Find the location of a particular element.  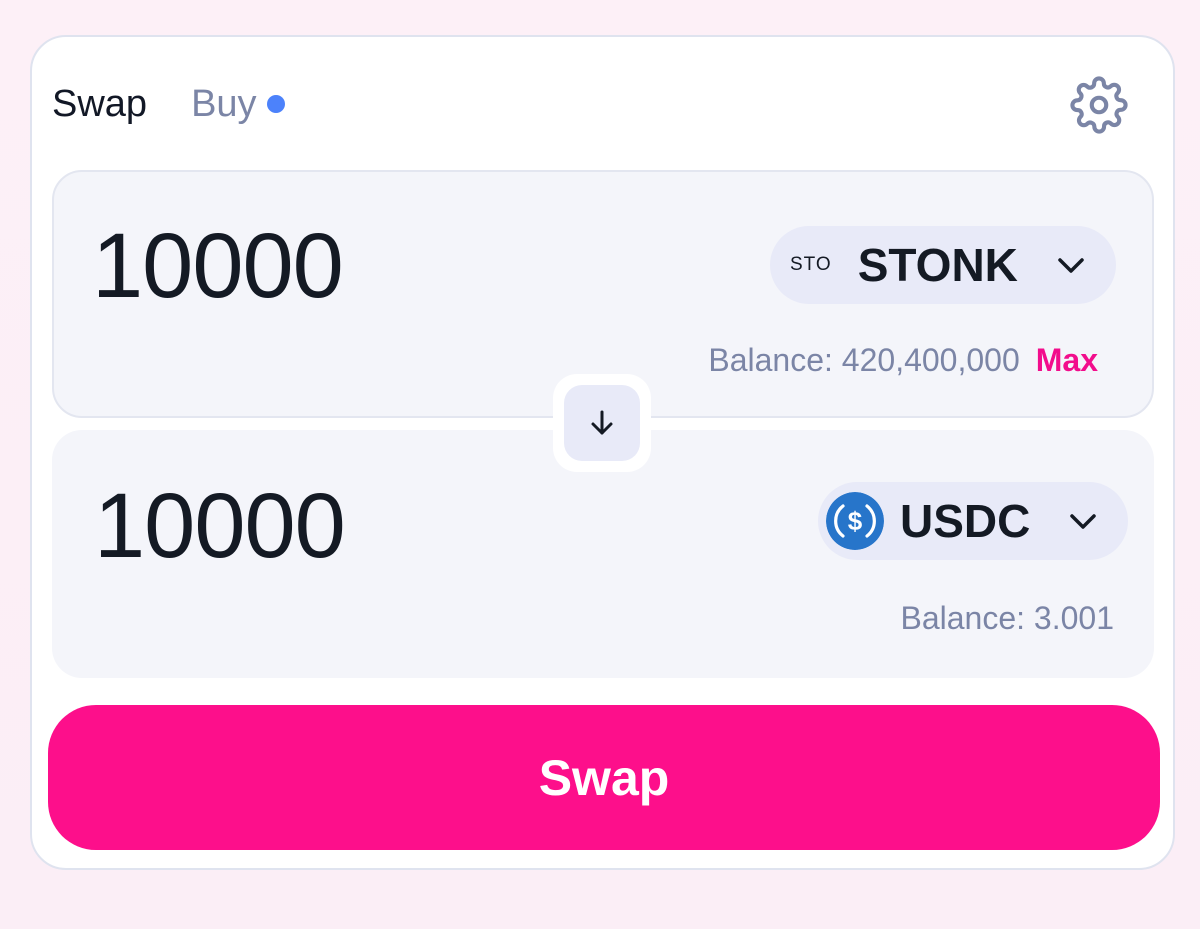

tab-buy-label: Buy is located at coordinates (224, 104).